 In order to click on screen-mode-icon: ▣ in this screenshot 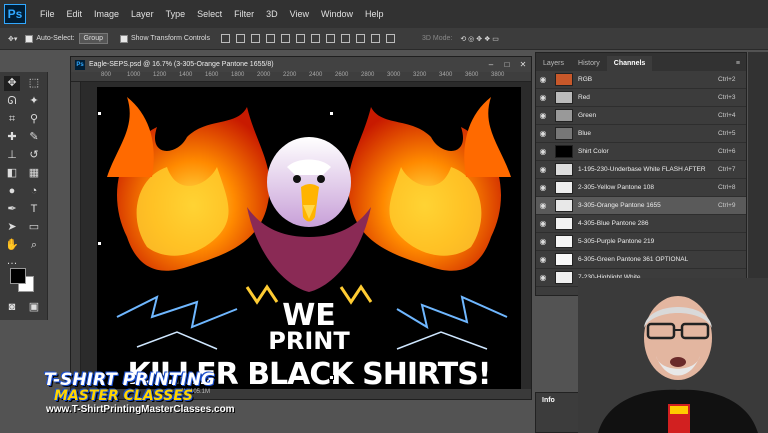, I will do `click(34, 307)`.